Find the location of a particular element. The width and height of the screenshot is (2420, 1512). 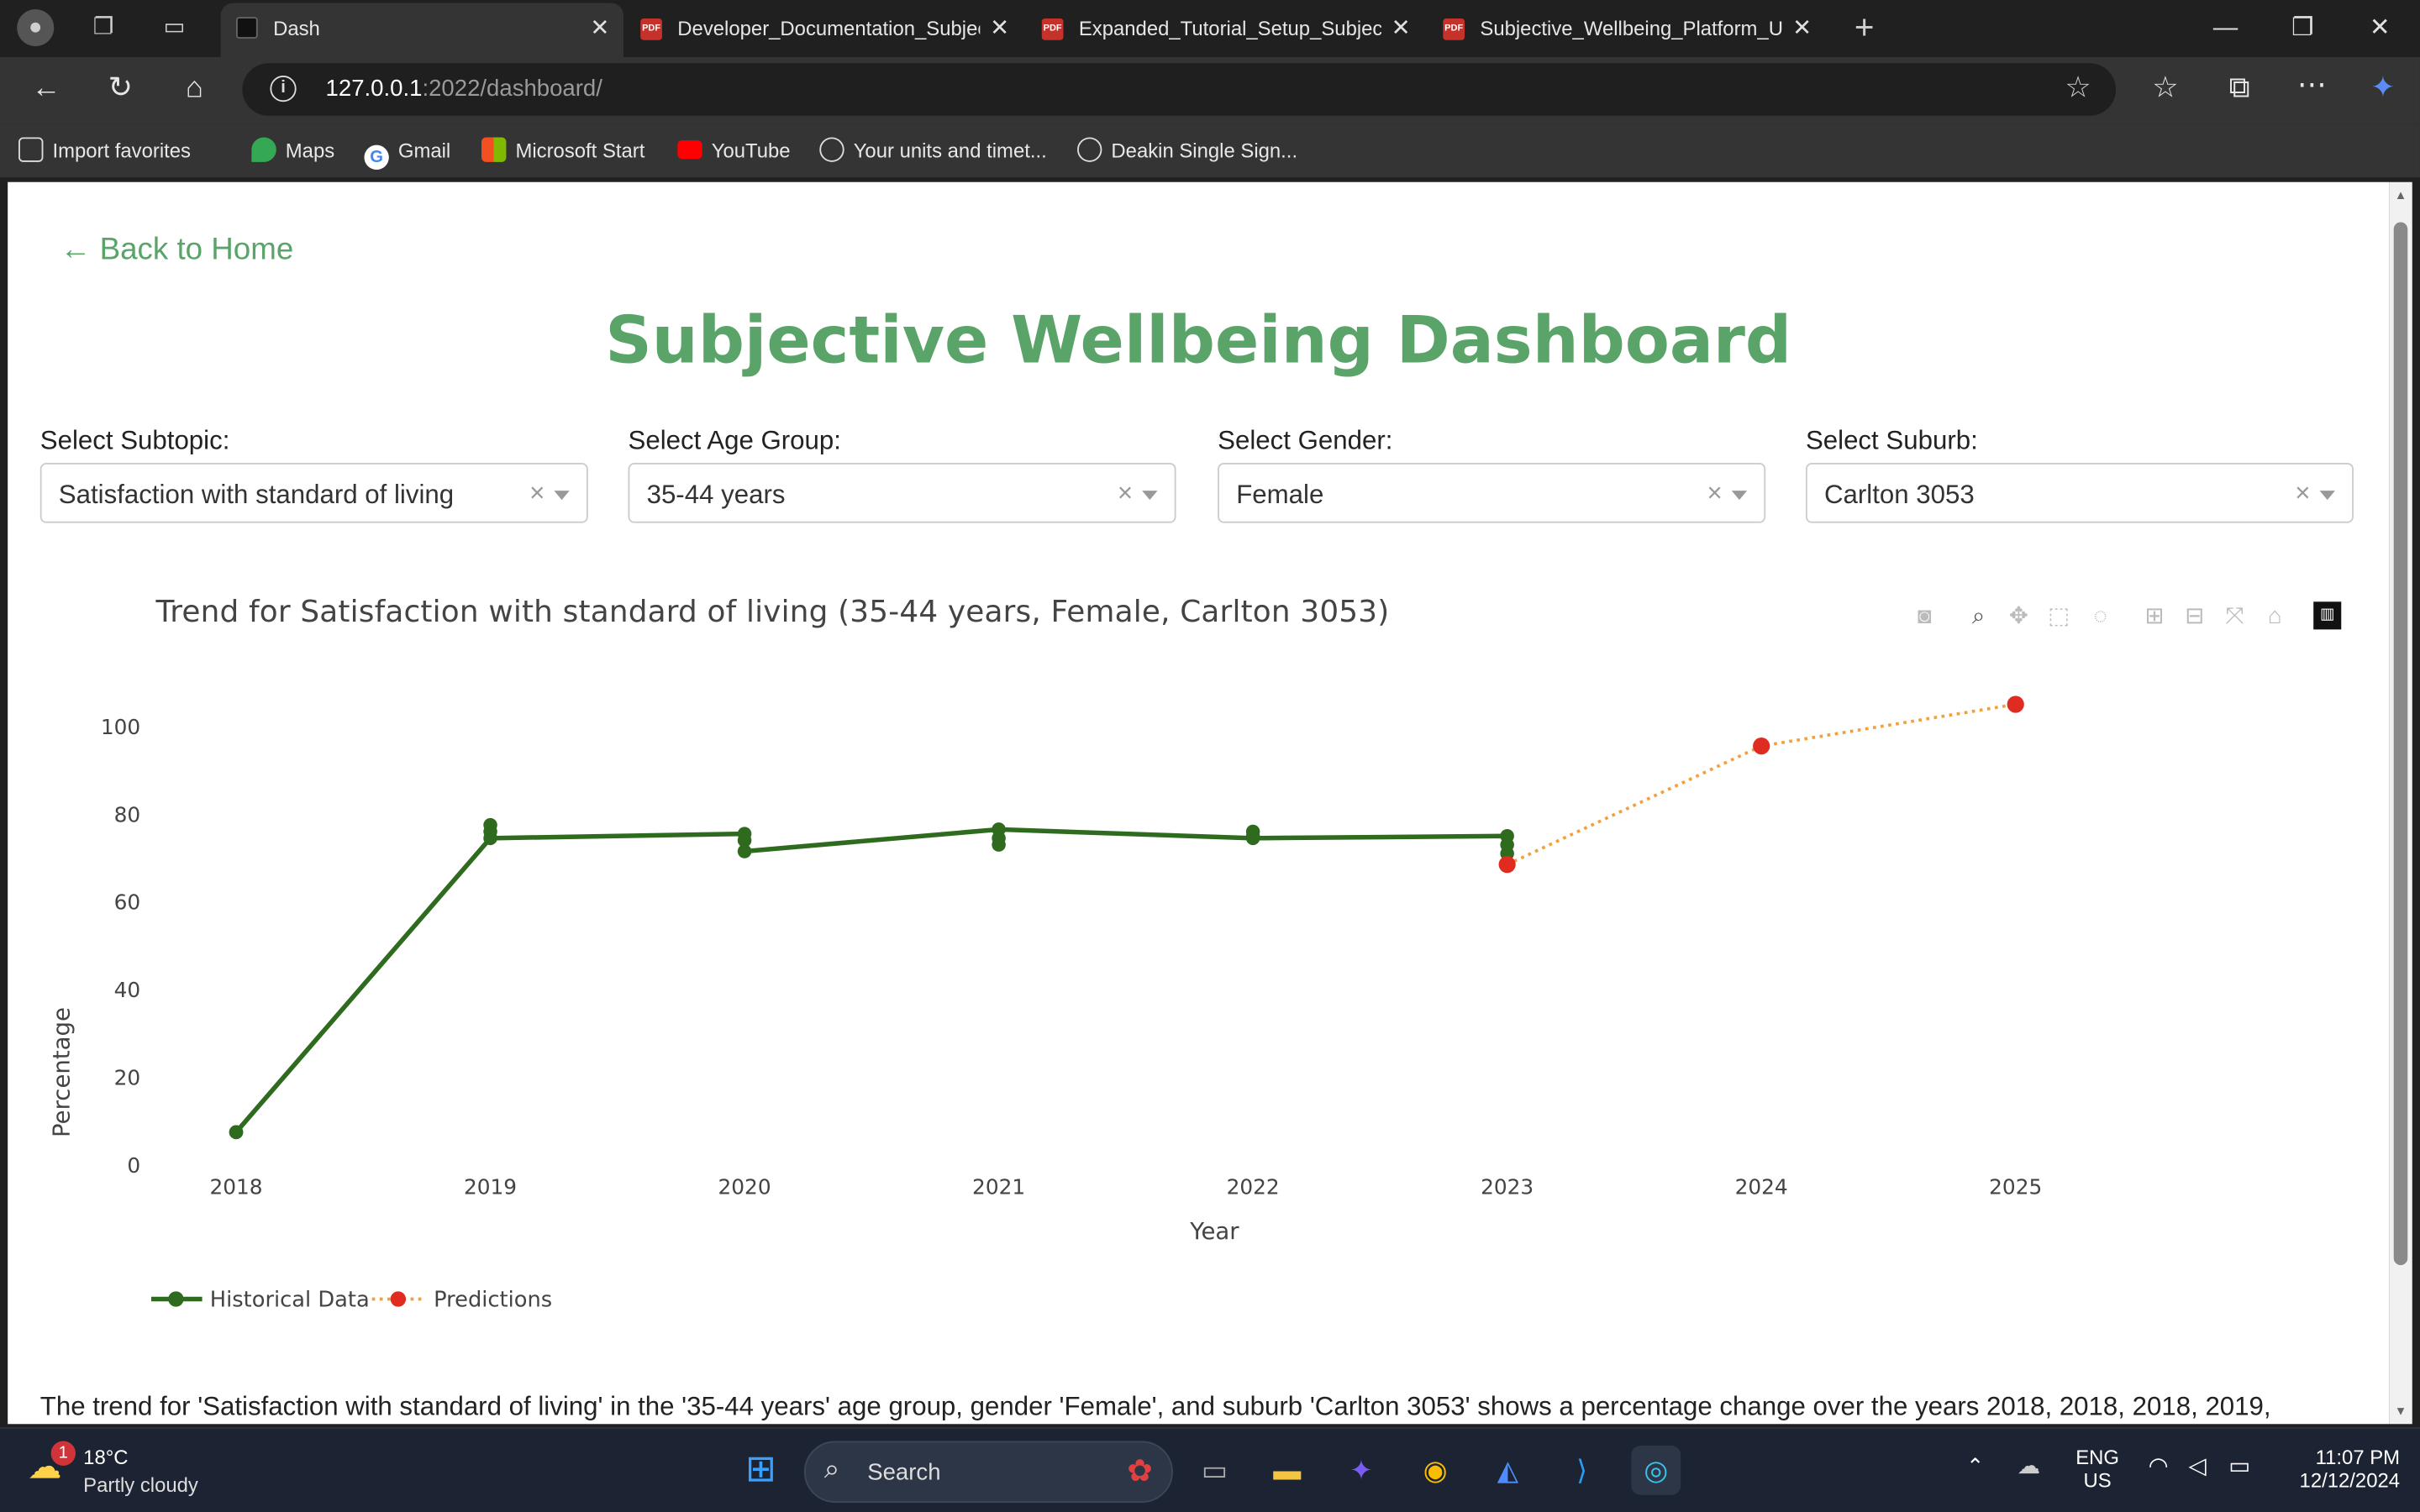

clock-date: 12/12/2024 is located at coordinates (2350, 1480).